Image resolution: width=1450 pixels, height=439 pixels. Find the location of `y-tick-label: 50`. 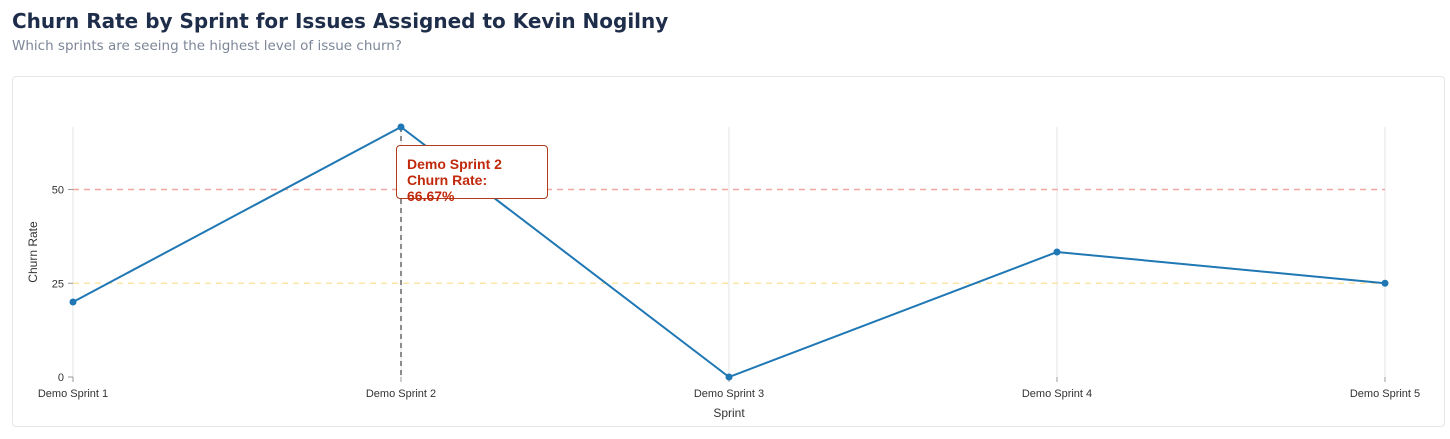

y-tick-label: 50 is located at coordinates (58, 191).